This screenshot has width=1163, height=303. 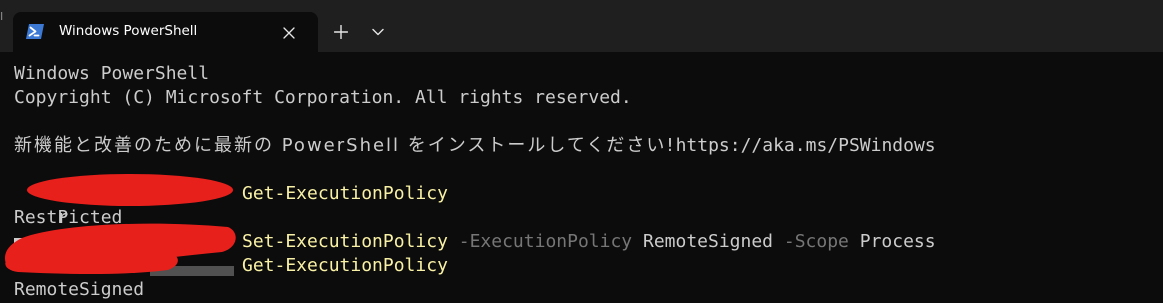 I want to click on close-icon, so click(x=289, y=33).